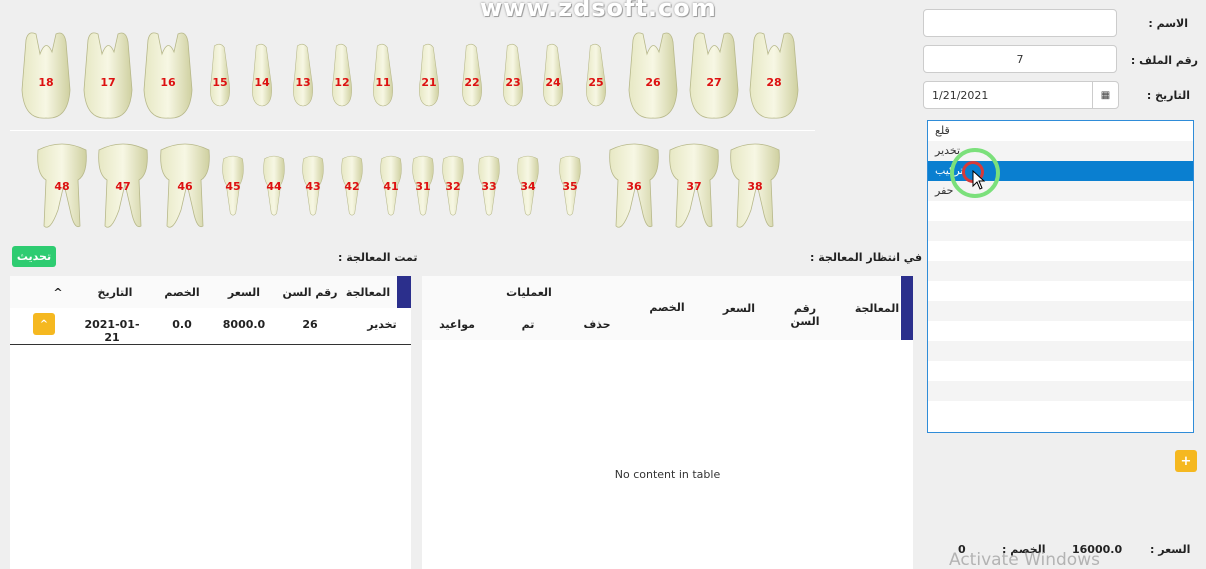 The height and width of the screenshot is (569, 1206). I want to click on tooth-number: 36, so click(634, 186).